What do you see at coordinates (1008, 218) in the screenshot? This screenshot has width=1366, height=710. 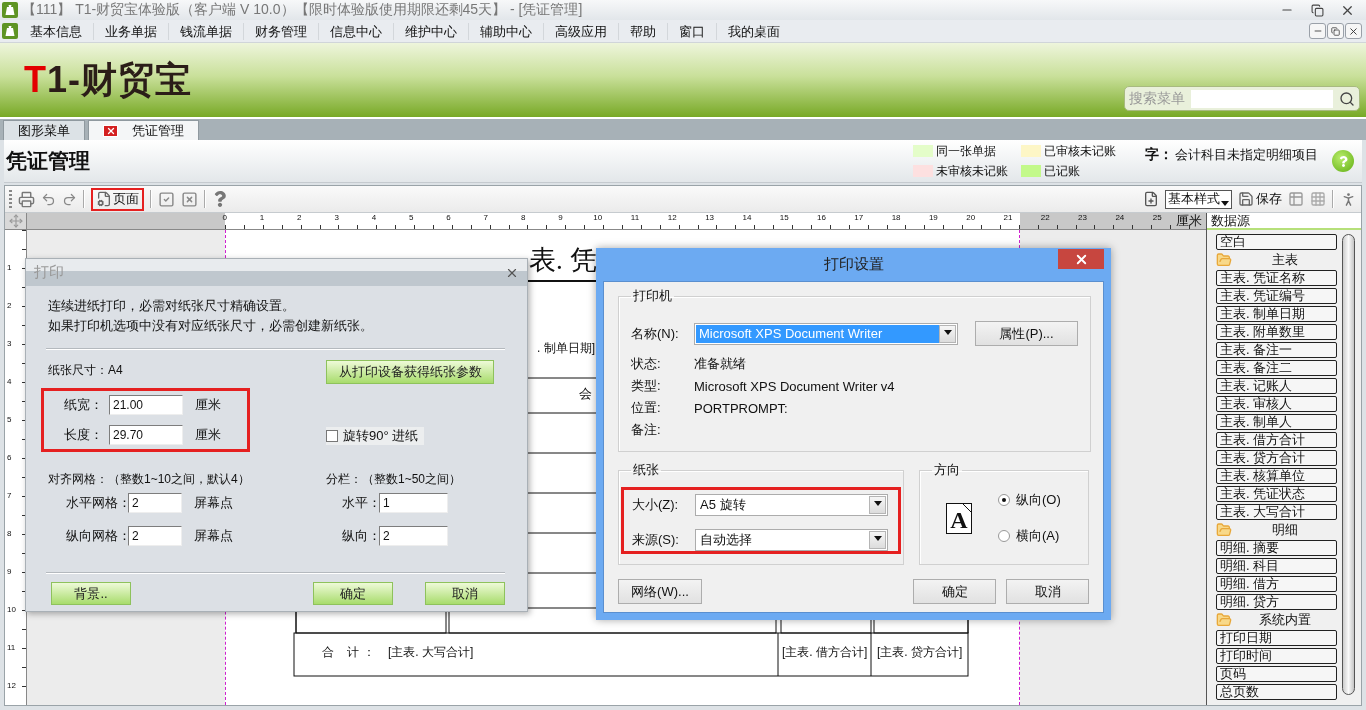 I see `ruler-mark: 21` at bounding box center [1008, 218].